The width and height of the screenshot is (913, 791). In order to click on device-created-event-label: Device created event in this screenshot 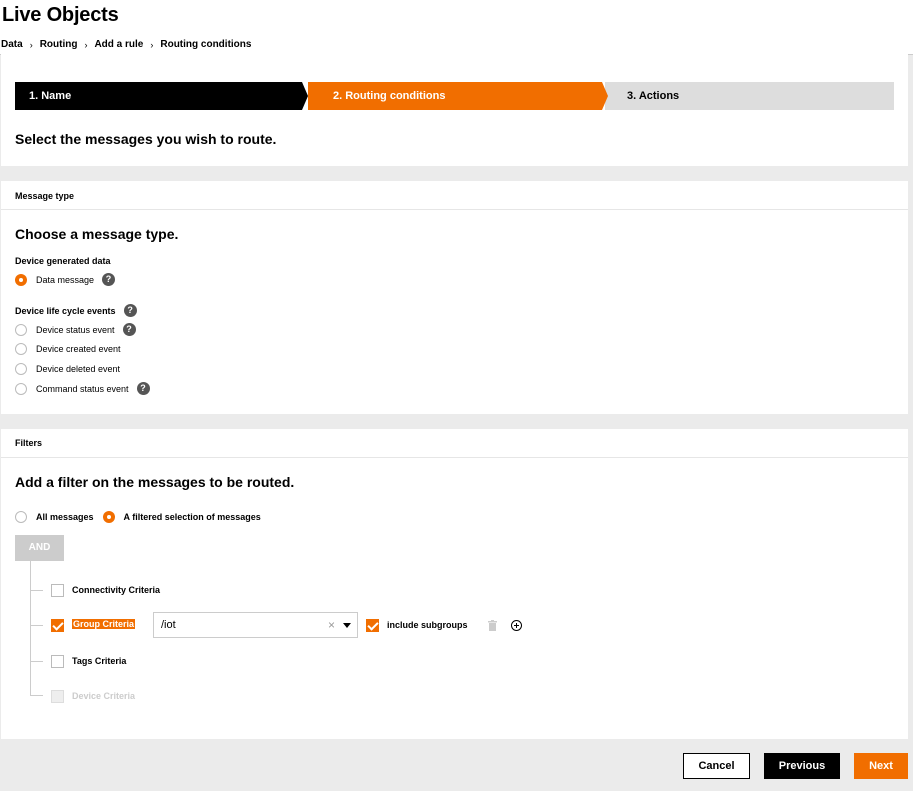, I will do `click(78, 349)`.